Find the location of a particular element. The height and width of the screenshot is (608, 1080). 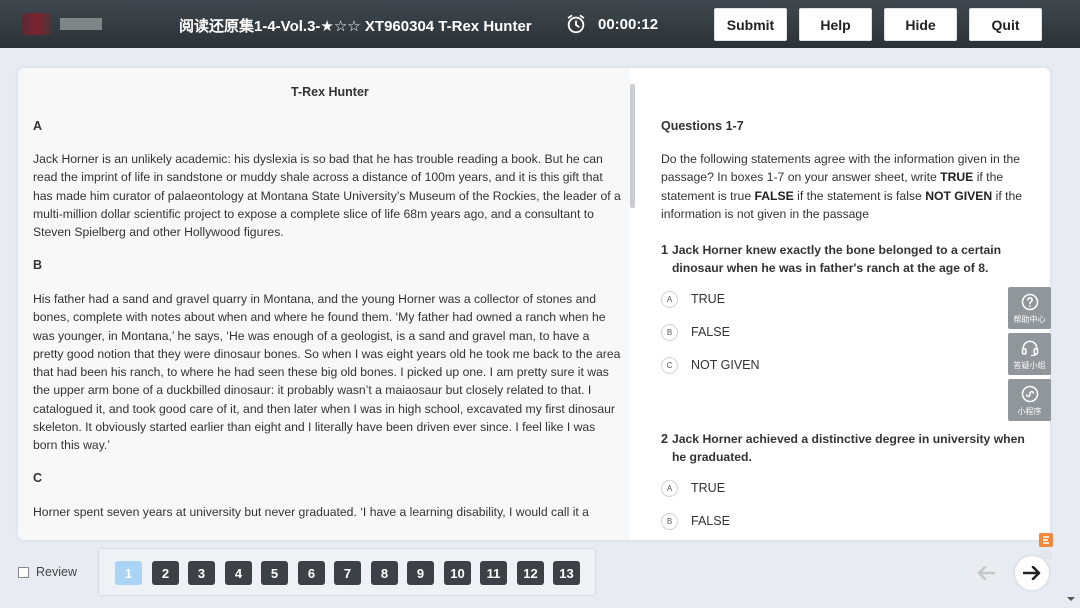

page-button-1: 1 is located at coordinates (128, 573).